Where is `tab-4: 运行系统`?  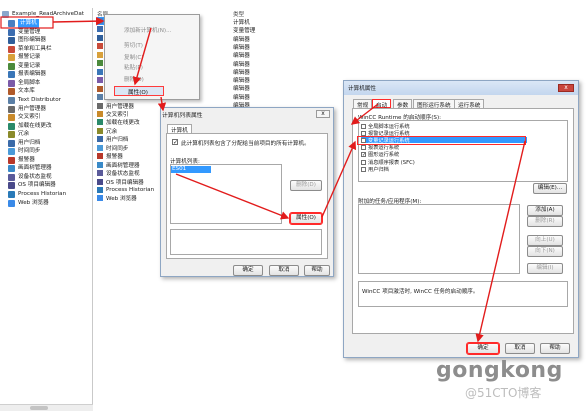
tab-4: 运行系统 is located at coordinates (469, 104).